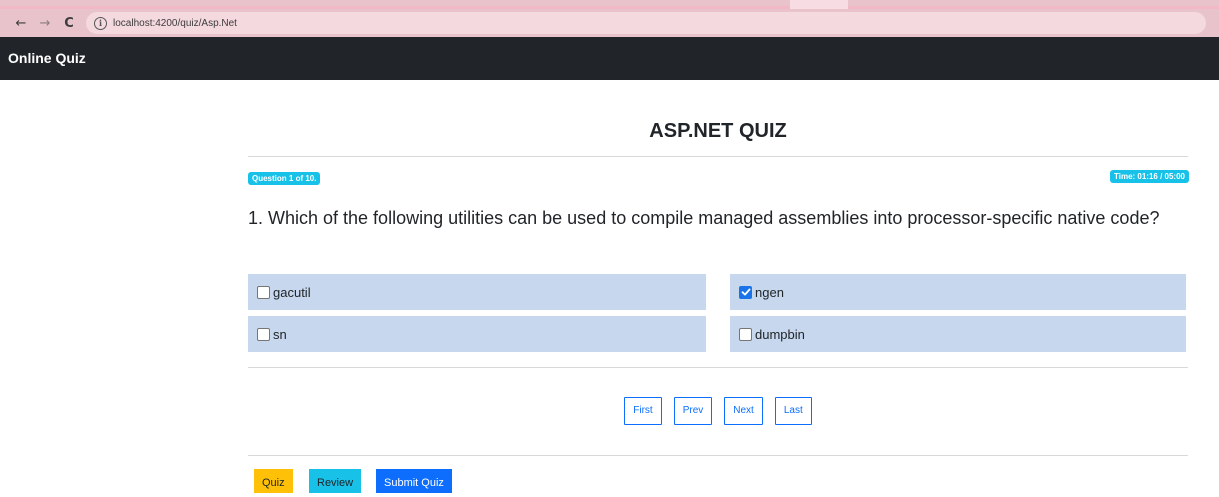 The width and height of the screenshot is (1219, 497). I want to click on divider-top, so click(718, 156).